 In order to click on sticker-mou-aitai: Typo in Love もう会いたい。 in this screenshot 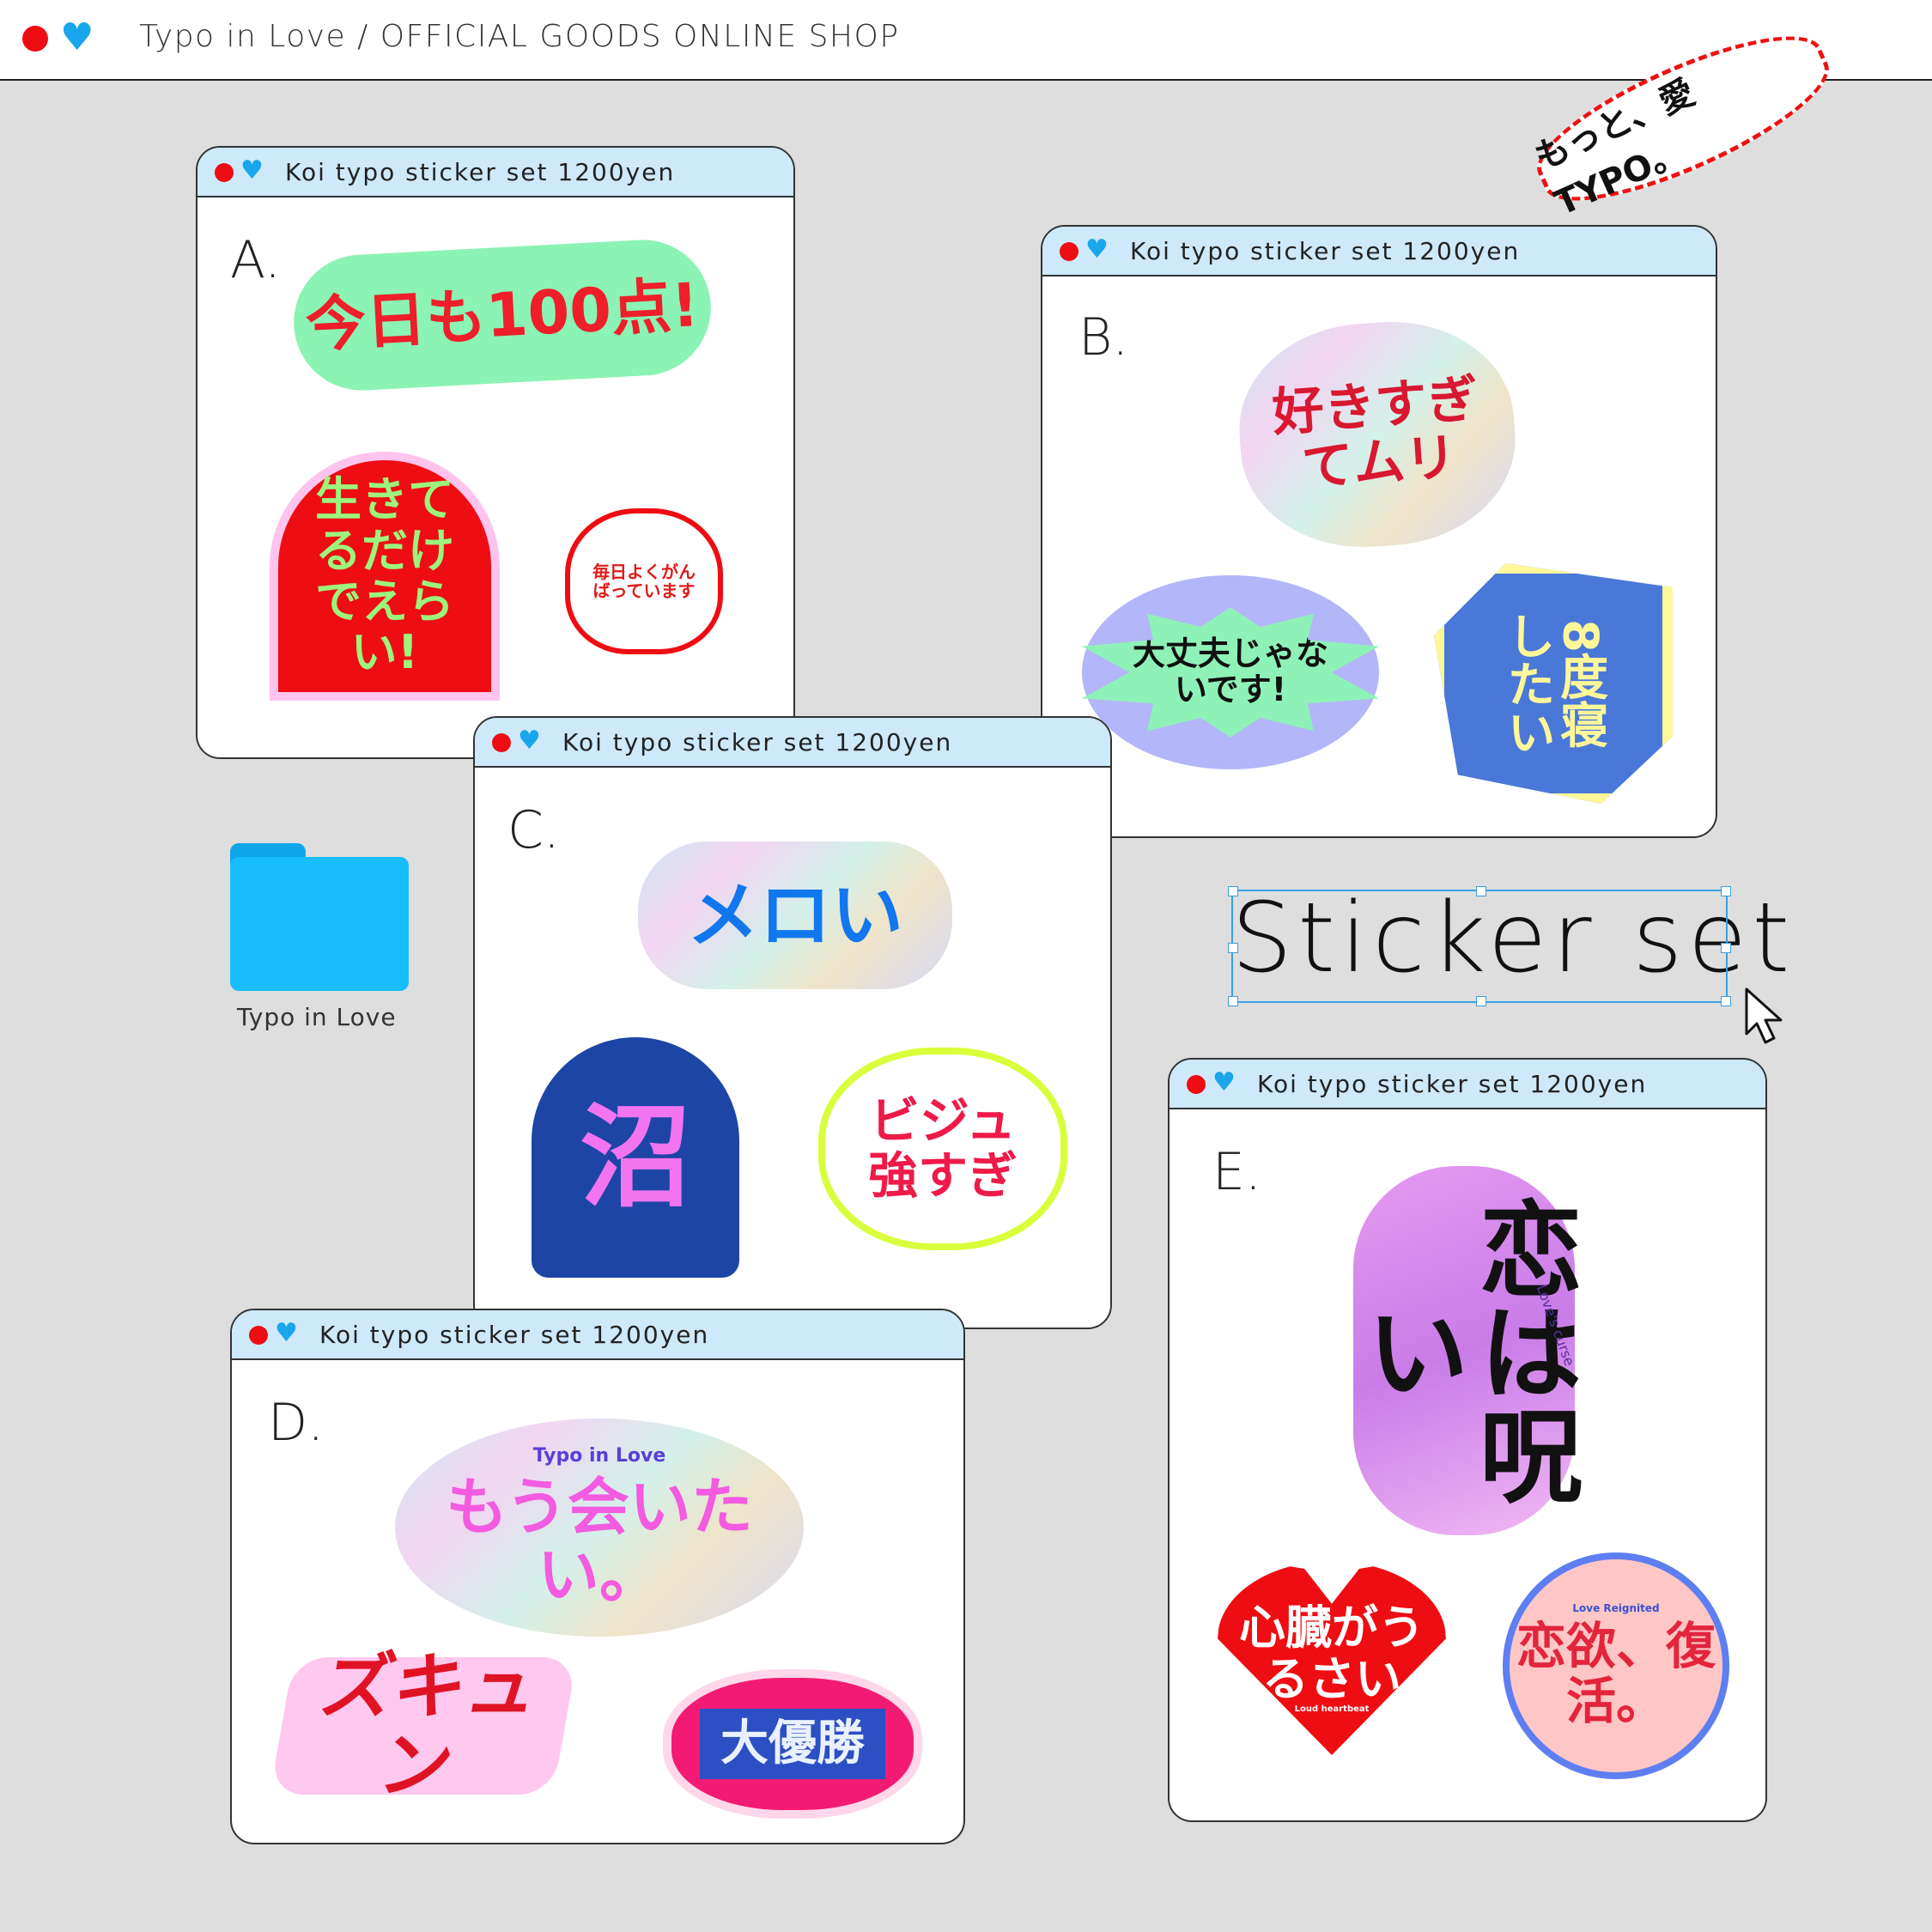, I will do `click(599, 1528)`.